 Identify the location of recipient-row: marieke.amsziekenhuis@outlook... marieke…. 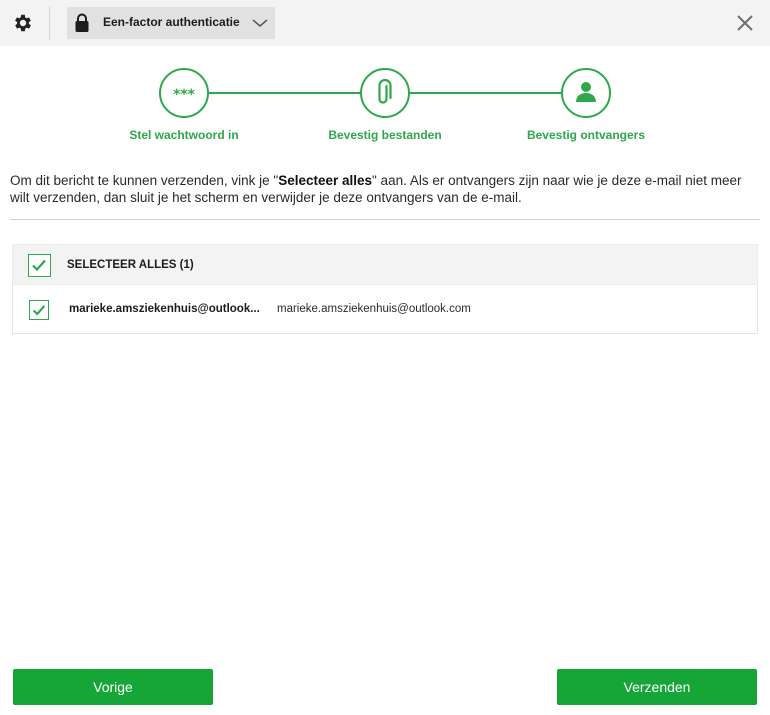
(385, 309).